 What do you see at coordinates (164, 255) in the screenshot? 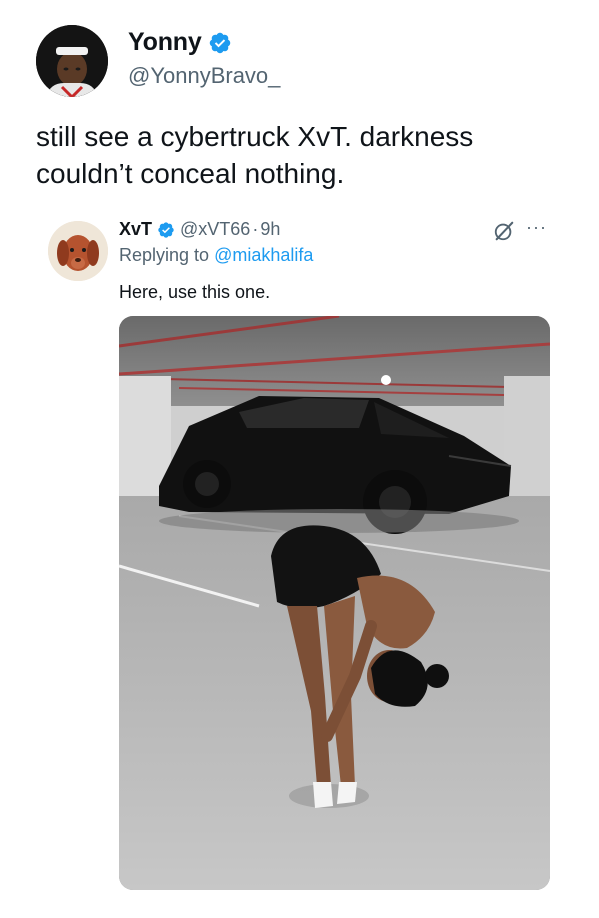
I see `replying-to-prefix: Replying to` at bounding box center [164, 255].